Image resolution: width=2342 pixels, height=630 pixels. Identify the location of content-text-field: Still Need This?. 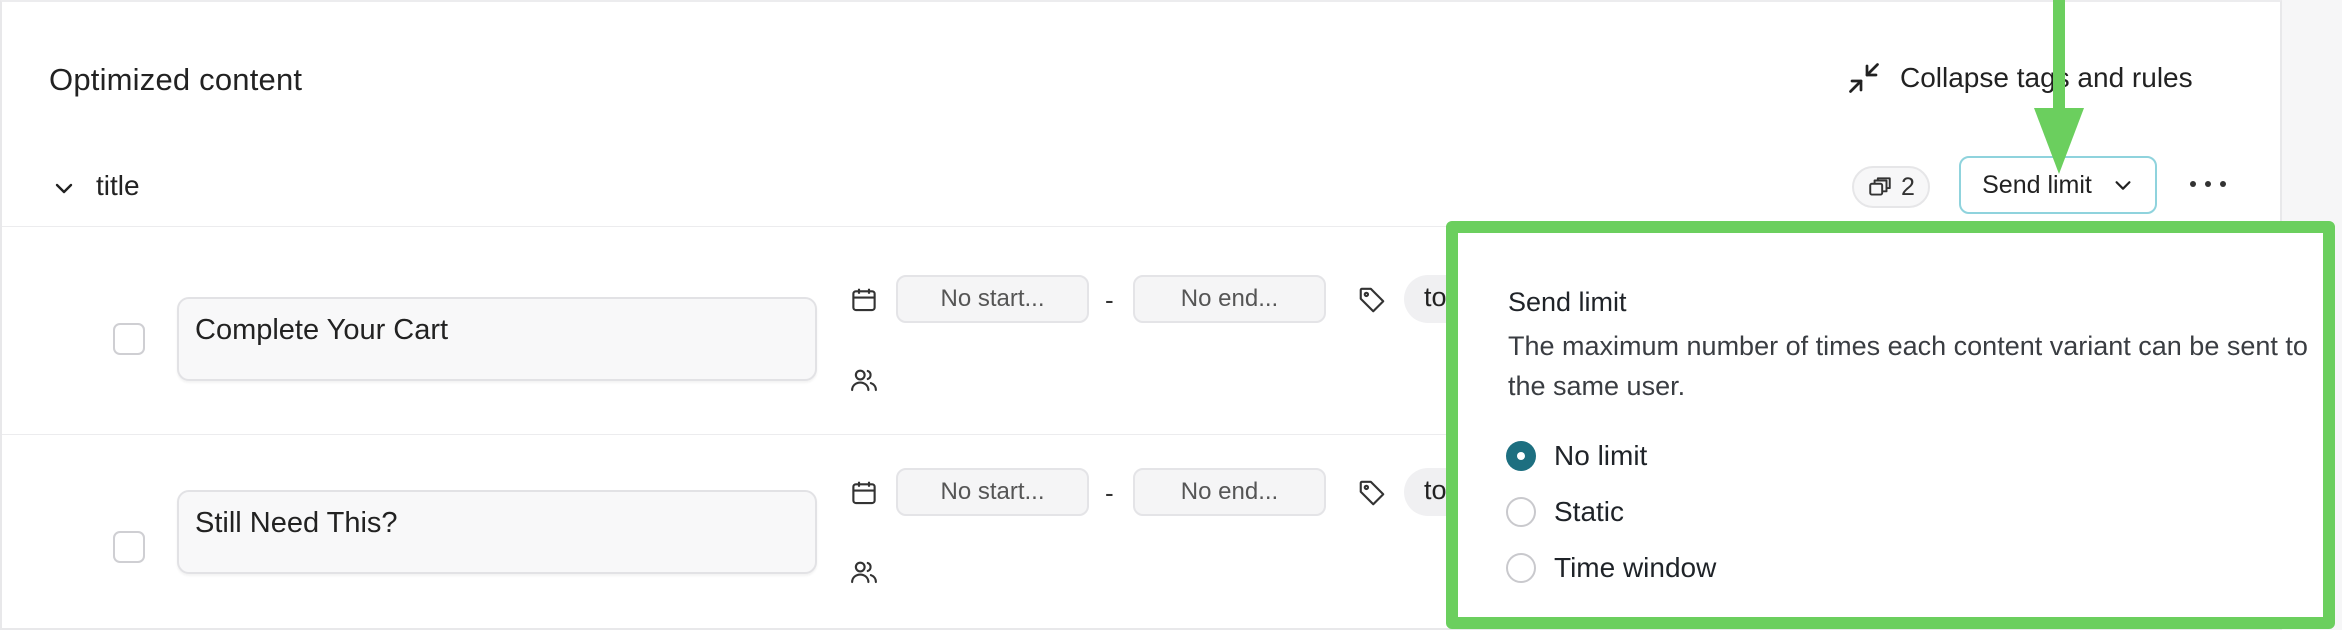
(497, 532).